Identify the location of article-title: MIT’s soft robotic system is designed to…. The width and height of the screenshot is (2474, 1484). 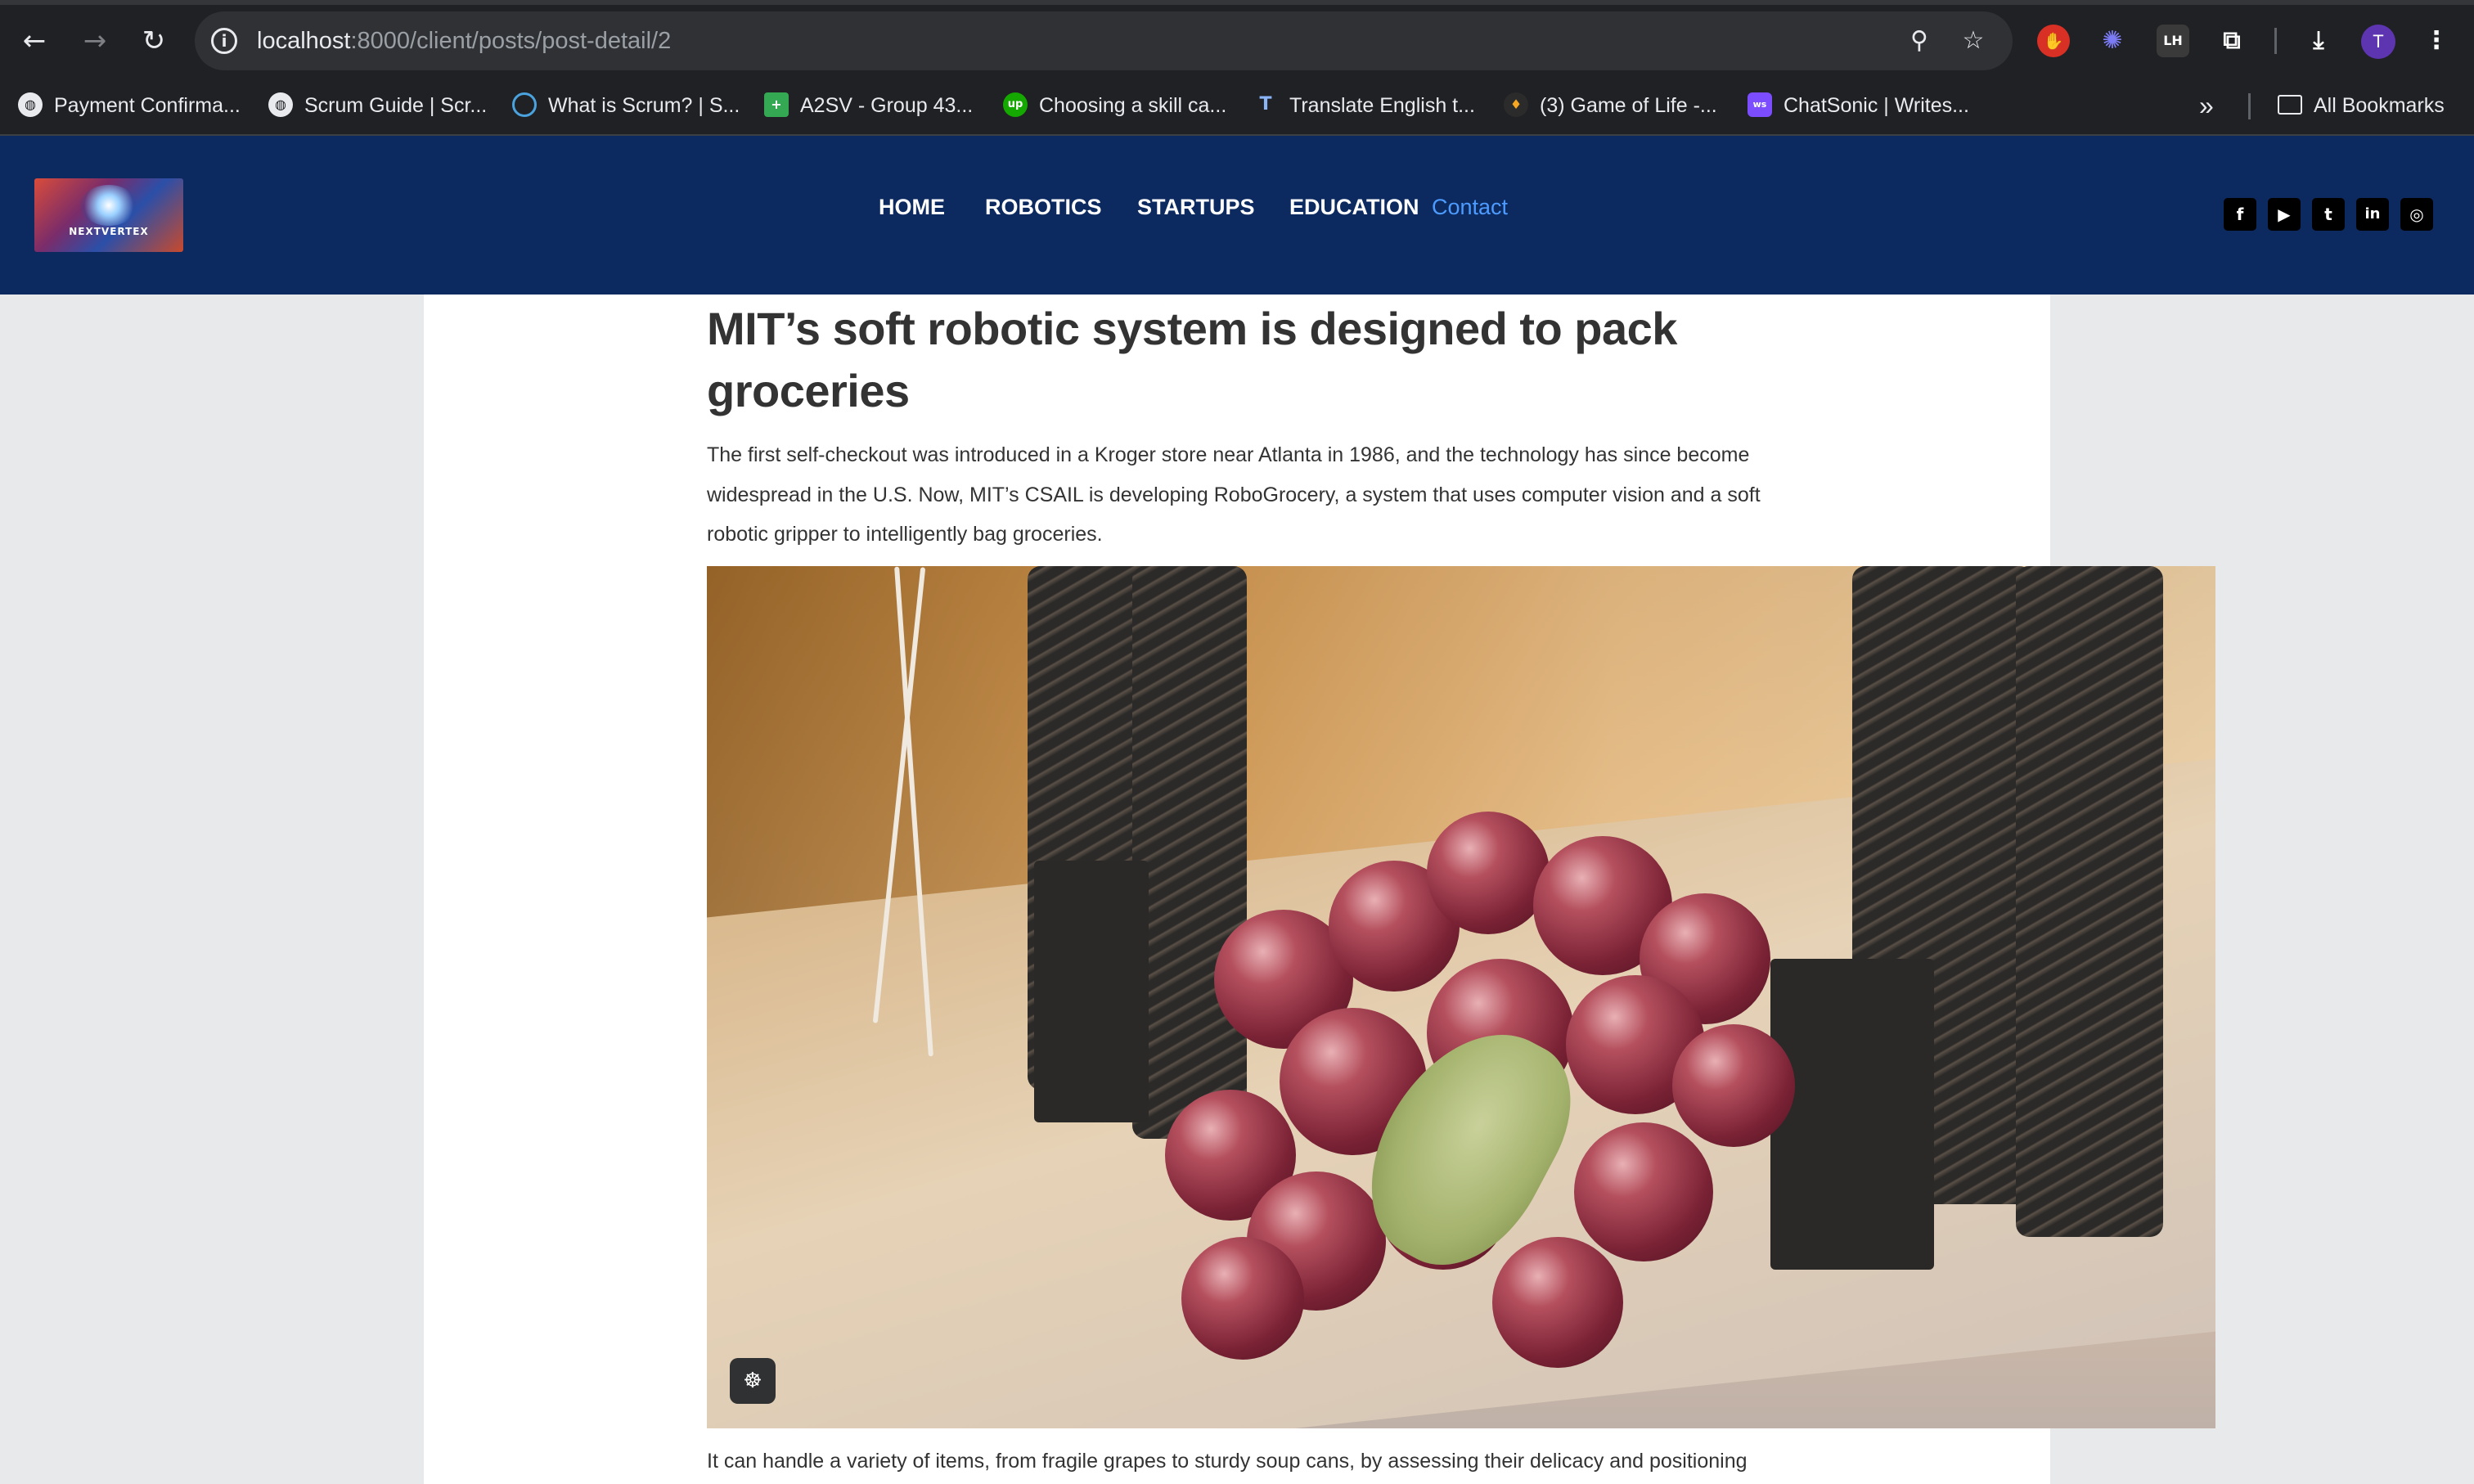
(1192, 359).